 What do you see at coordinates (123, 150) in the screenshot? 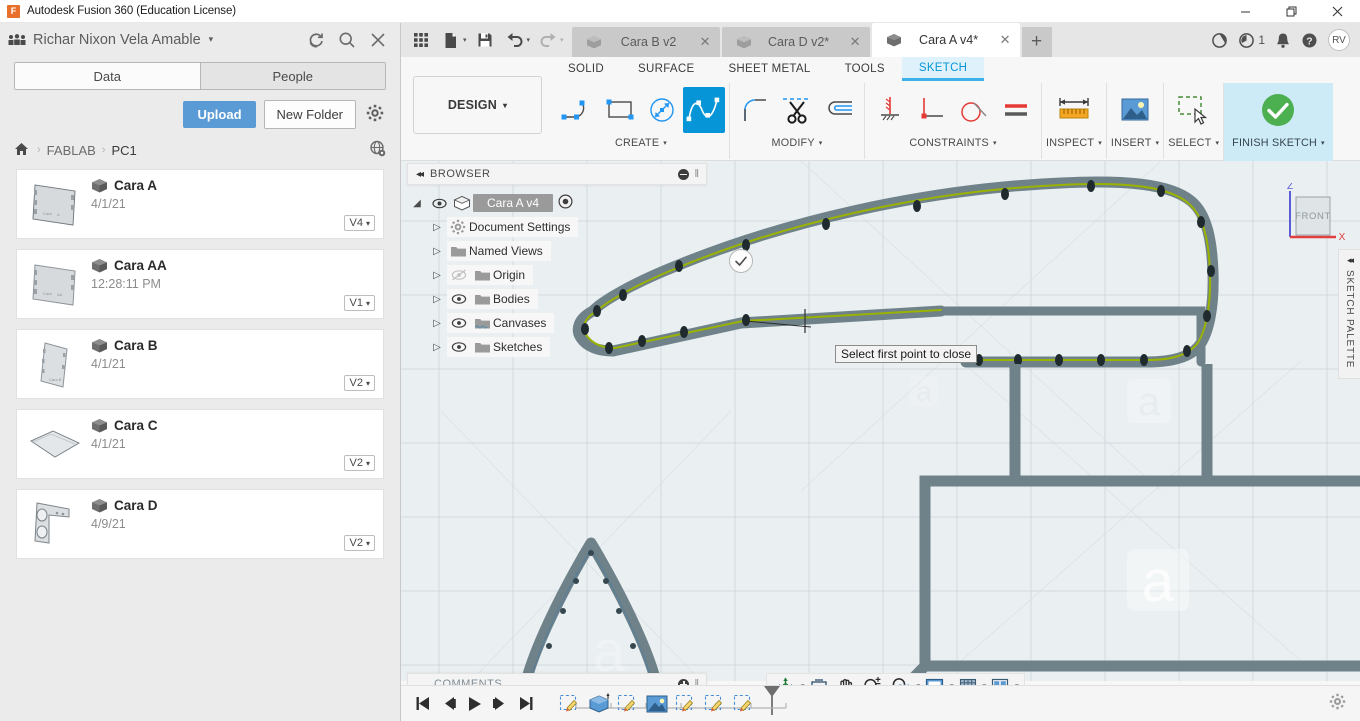
I see `breadcrumb-item-pc1: PC1` at bounding box center [123, 150].